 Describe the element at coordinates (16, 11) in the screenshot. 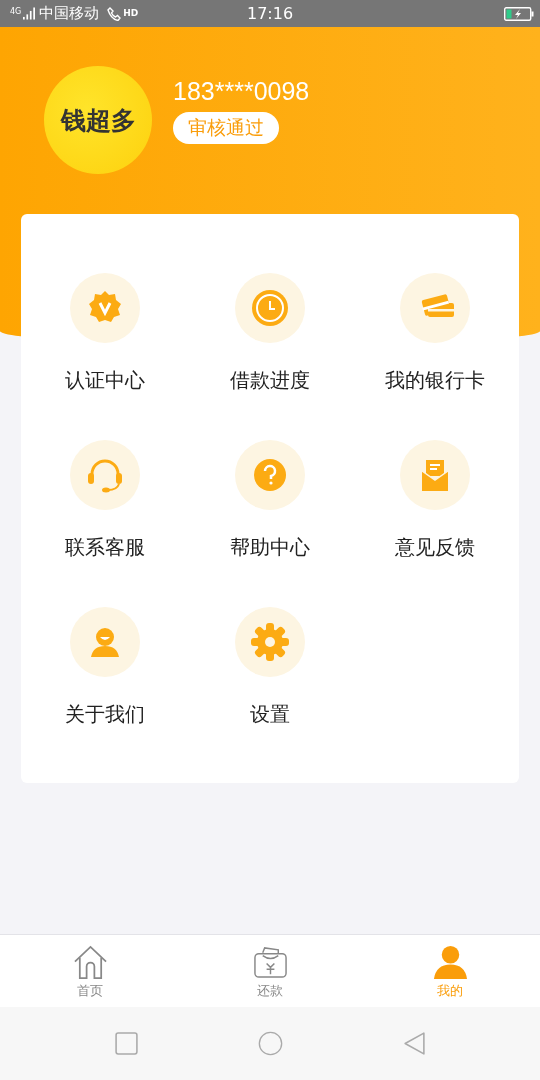

I see `network-type: 4G` at that location.